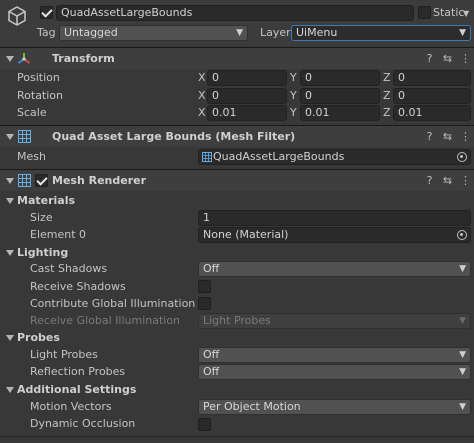 The image size is (474, 443). I want to click on transform-header: Transform ? ⇆ ⋮, so click(237, 58).